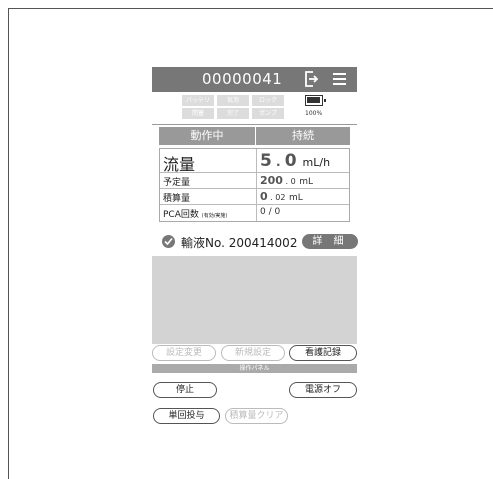 This screenshot has width=493, height=479. Describe the element at coordinates (323, 353) in the screenshot. I see `nursing-record-button: 看護記録` at that location.